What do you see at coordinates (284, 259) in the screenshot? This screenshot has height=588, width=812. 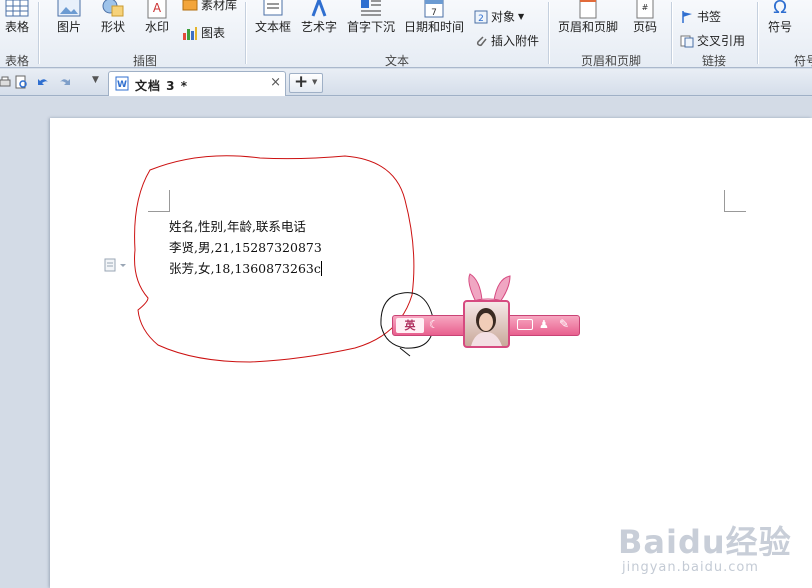 I see `red-annotation-outline` at bounding box center [284, 259].